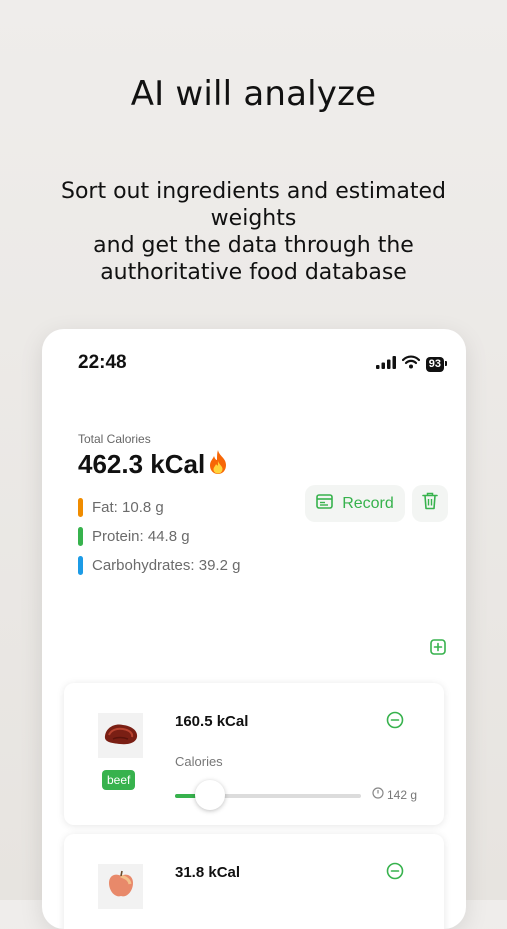  I want to click on total-calories-value: 462.3 kCal, so click(153, 465).